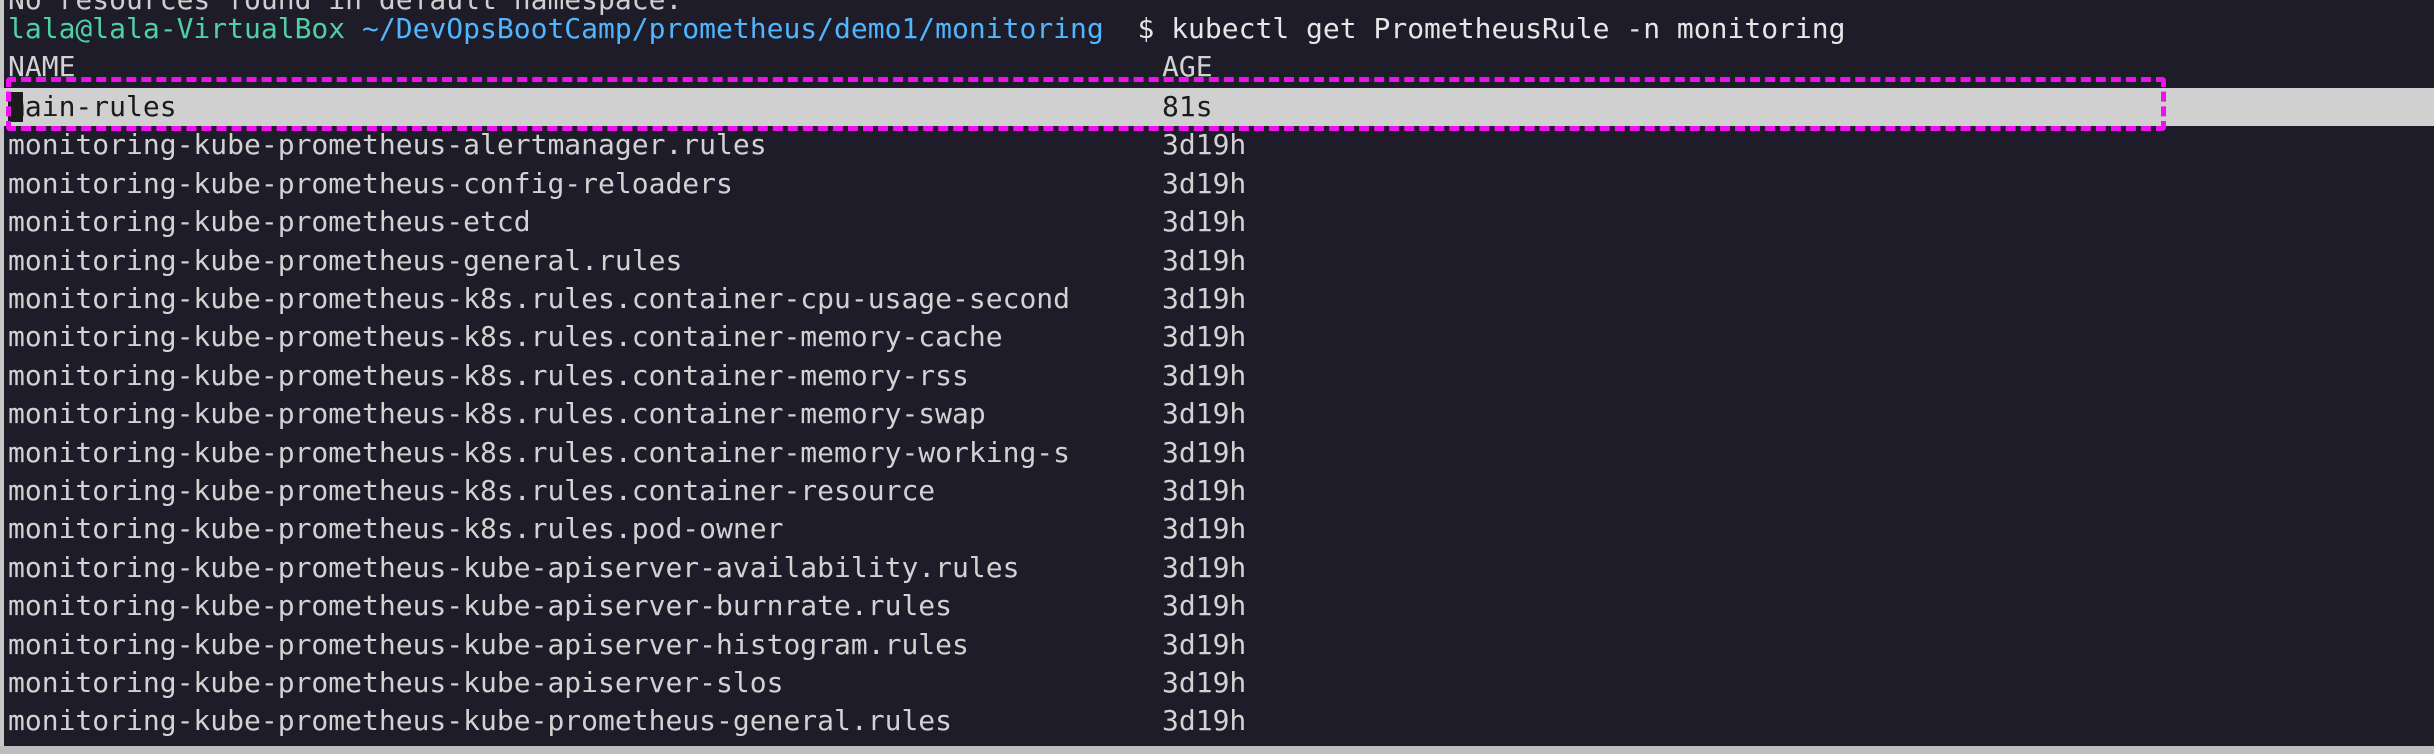  I want to click on table-header: NAME AGE, so click(610, 67).